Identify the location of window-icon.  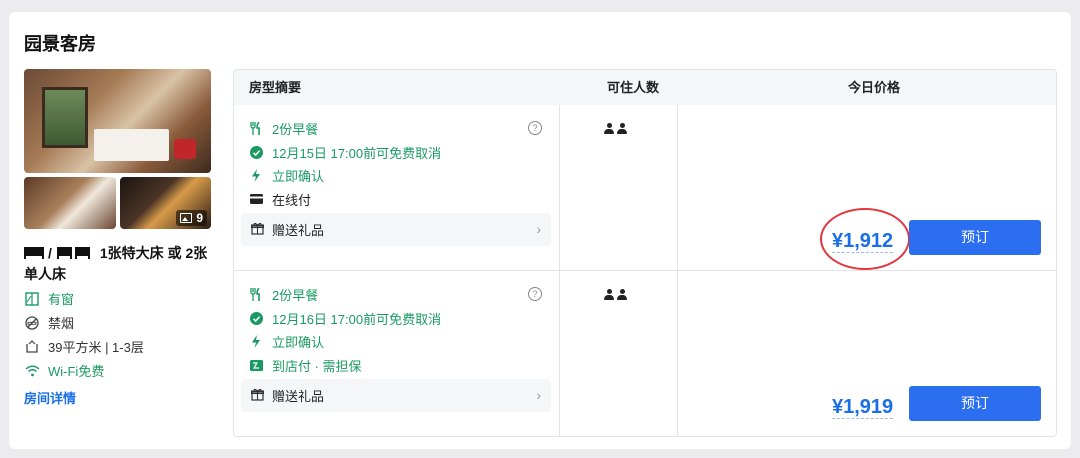
(32, 299).